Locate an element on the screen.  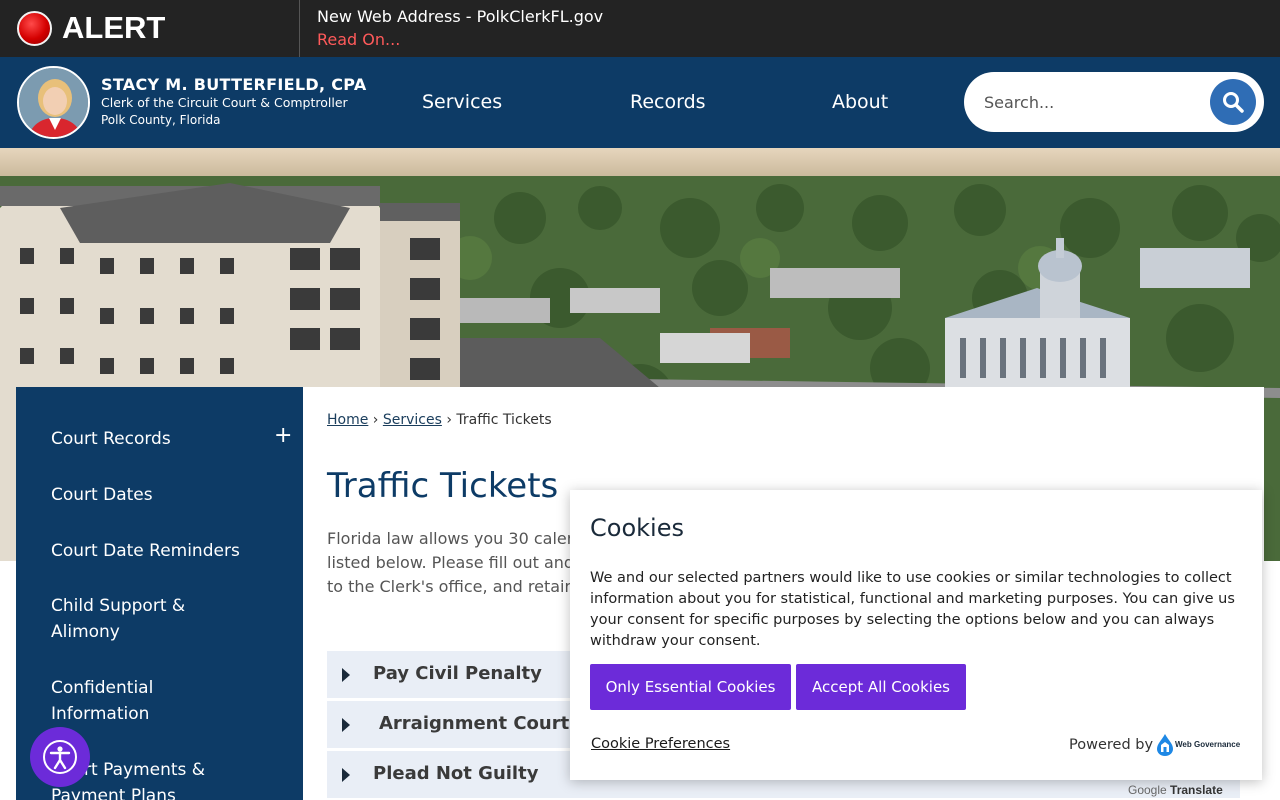
clerk-name: STACY M. BUTTERFIELD, CPA is located at coordinates (234, 84).